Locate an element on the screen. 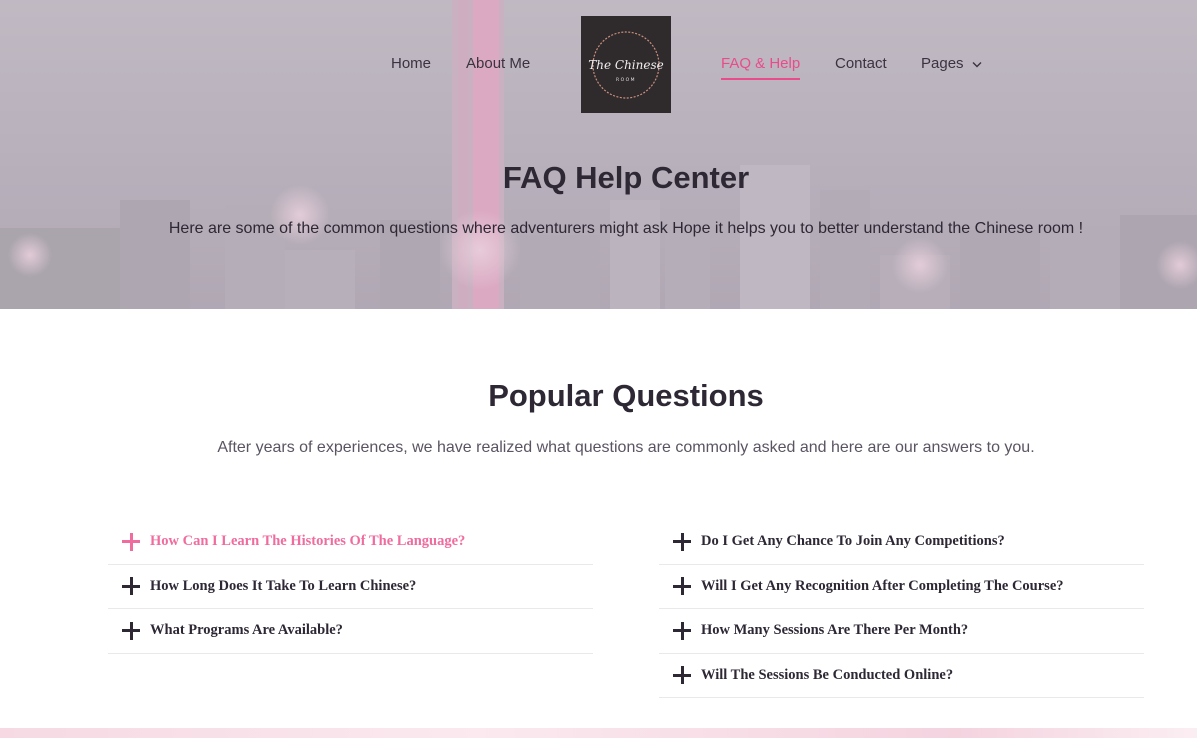 This screenshot has height=738, width=1197. faq-item: How Long Does It Take To Learn Chinese? is located at coordinates (350, 587).